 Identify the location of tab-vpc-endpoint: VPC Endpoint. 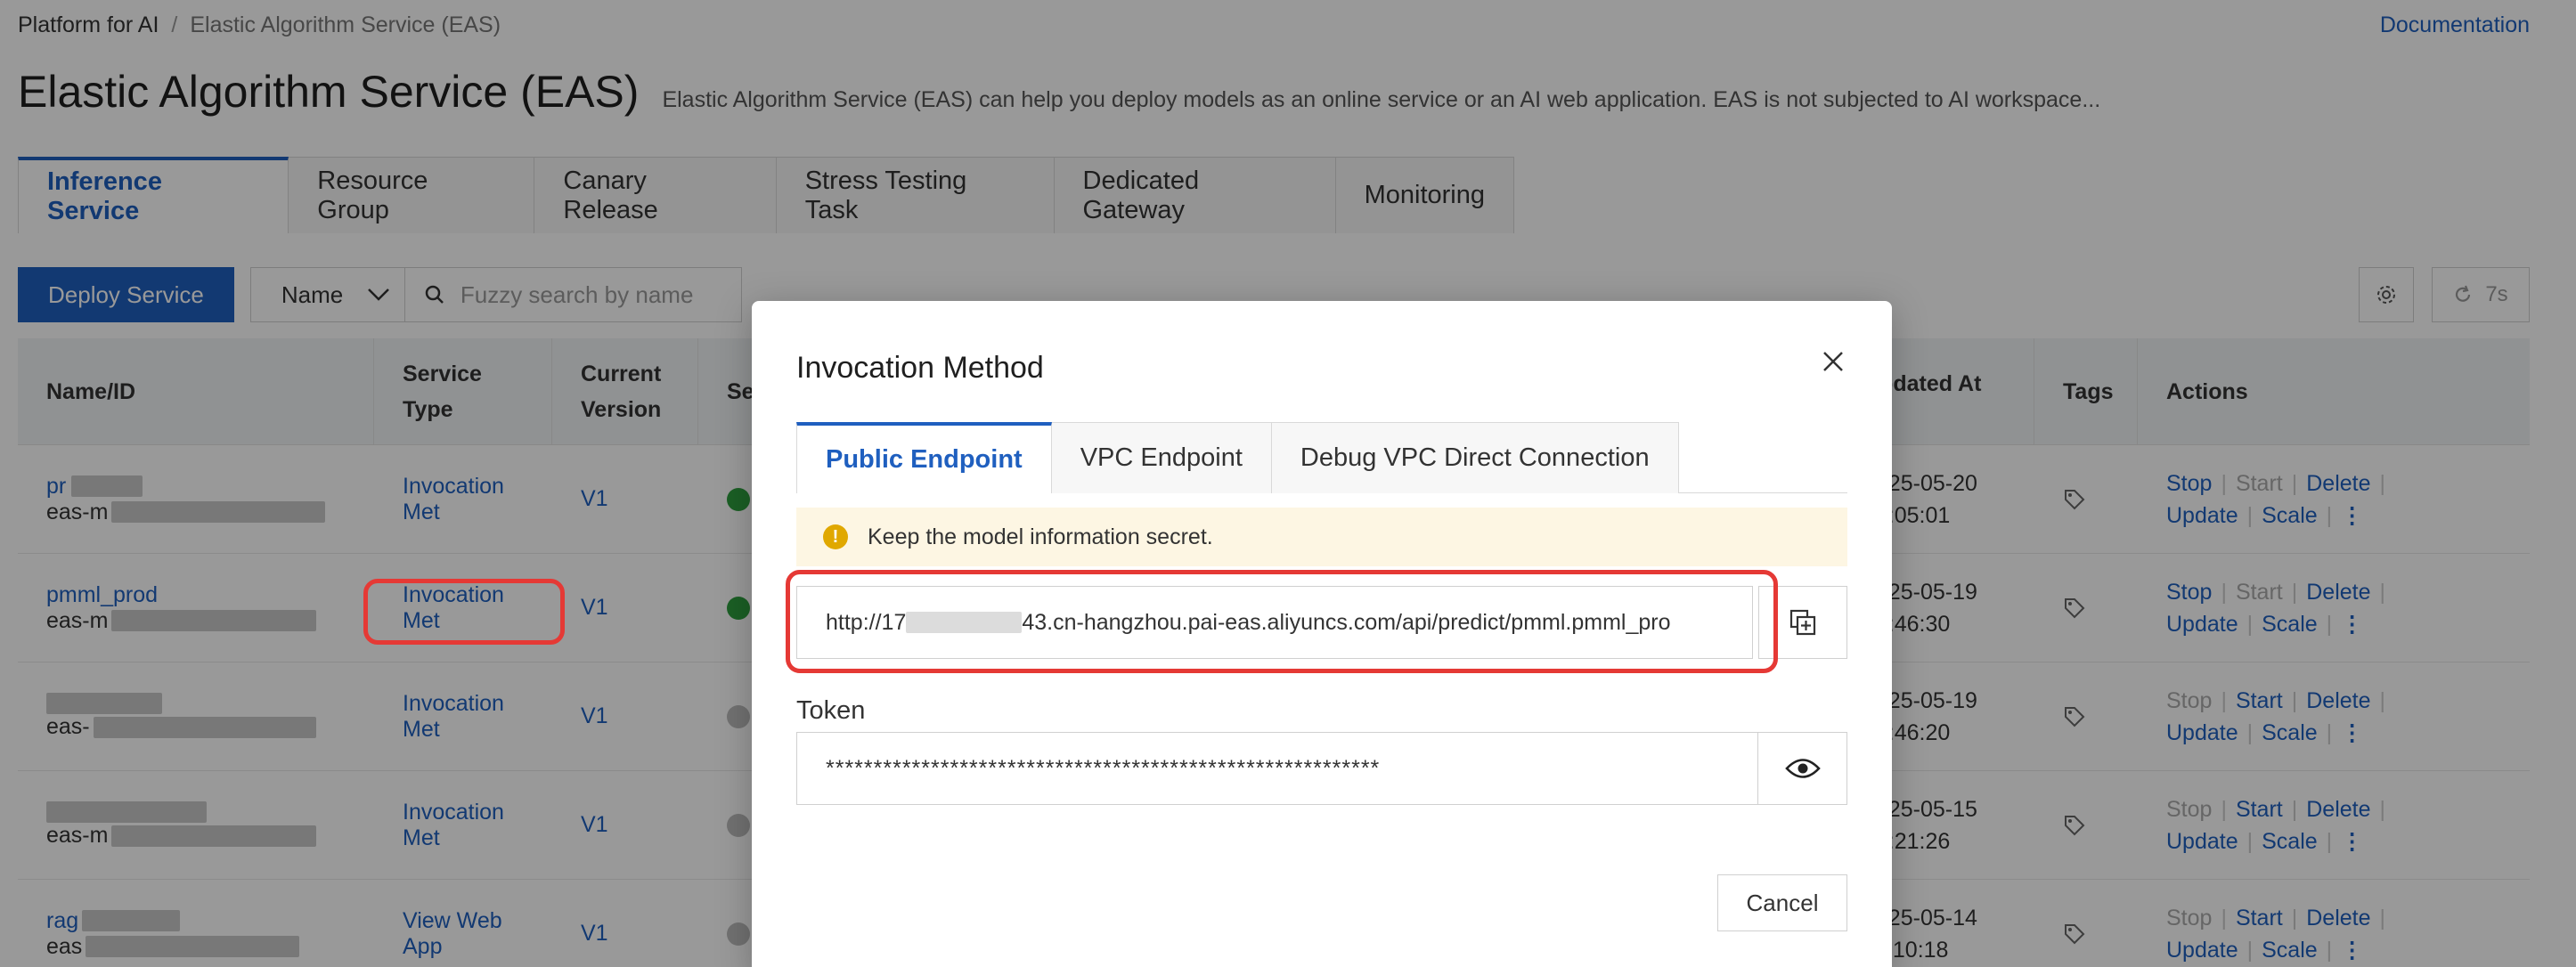
(1161, 457).